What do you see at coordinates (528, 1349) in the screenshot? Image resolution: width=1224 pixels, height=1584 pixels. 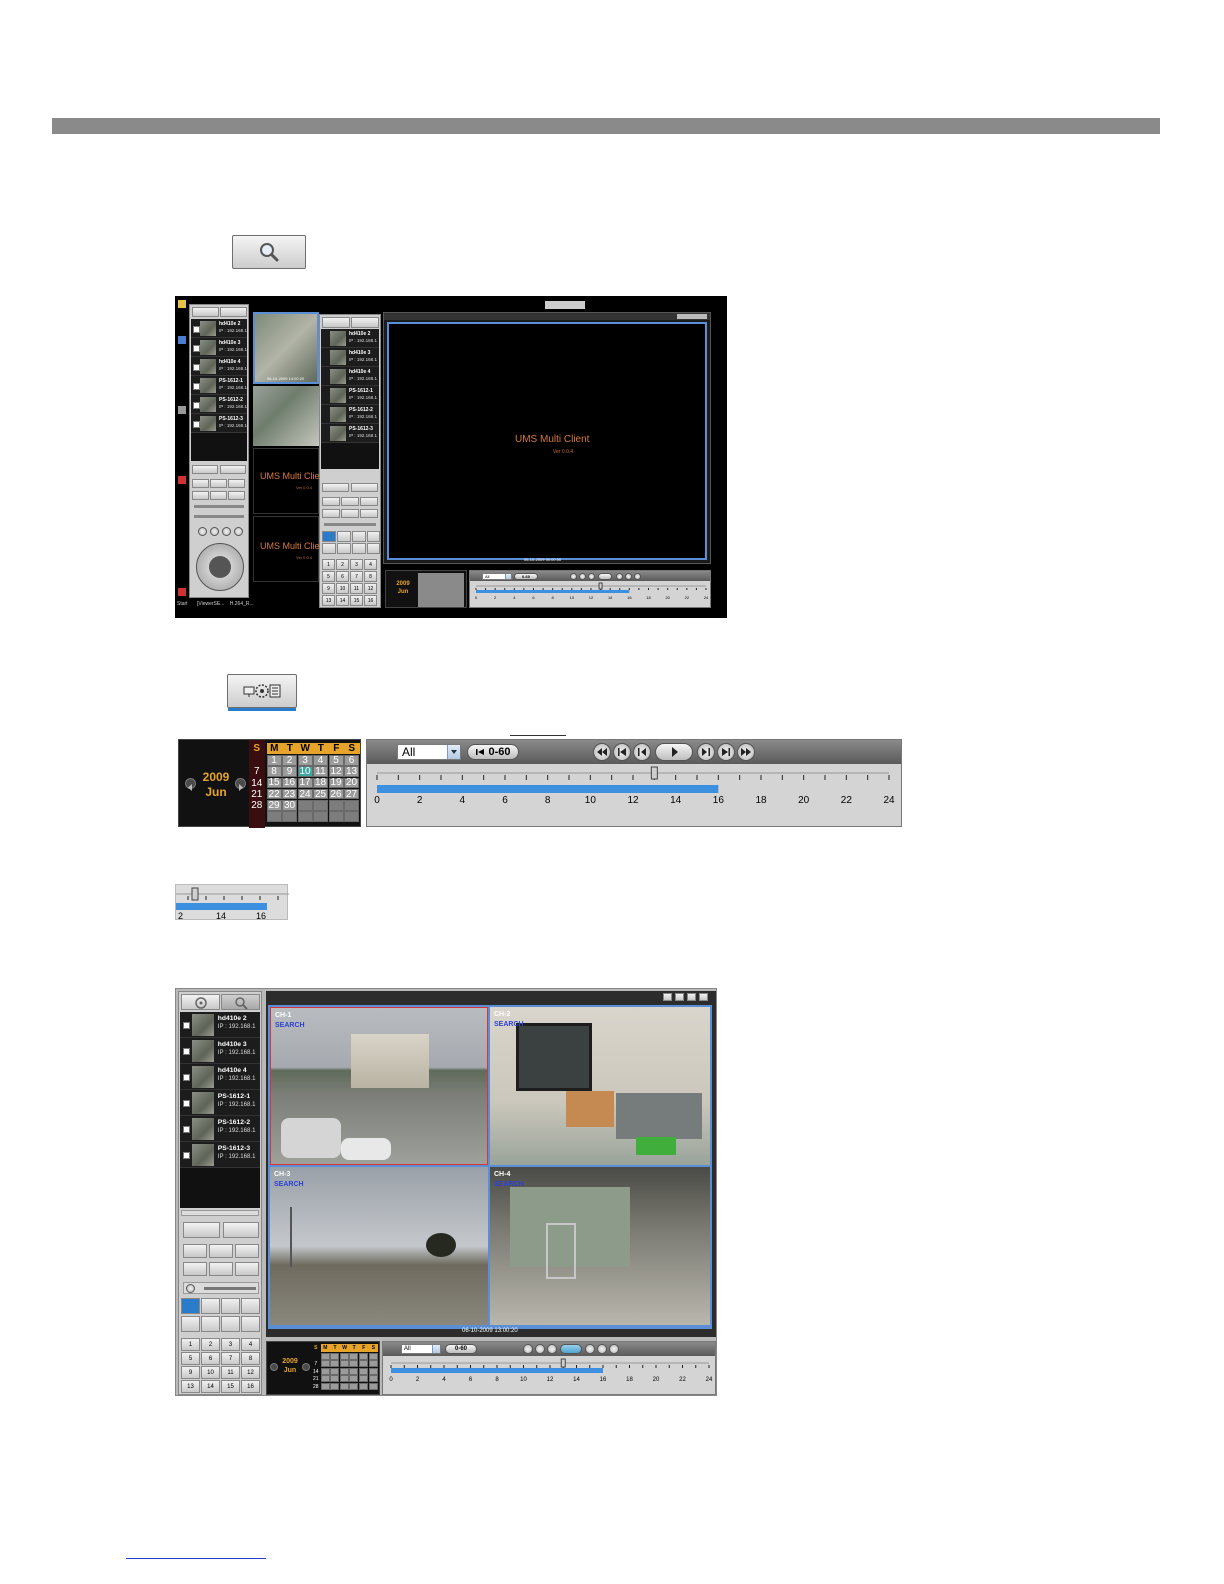 I see `fast-rewind-button` at bounding box center [528, 1349].